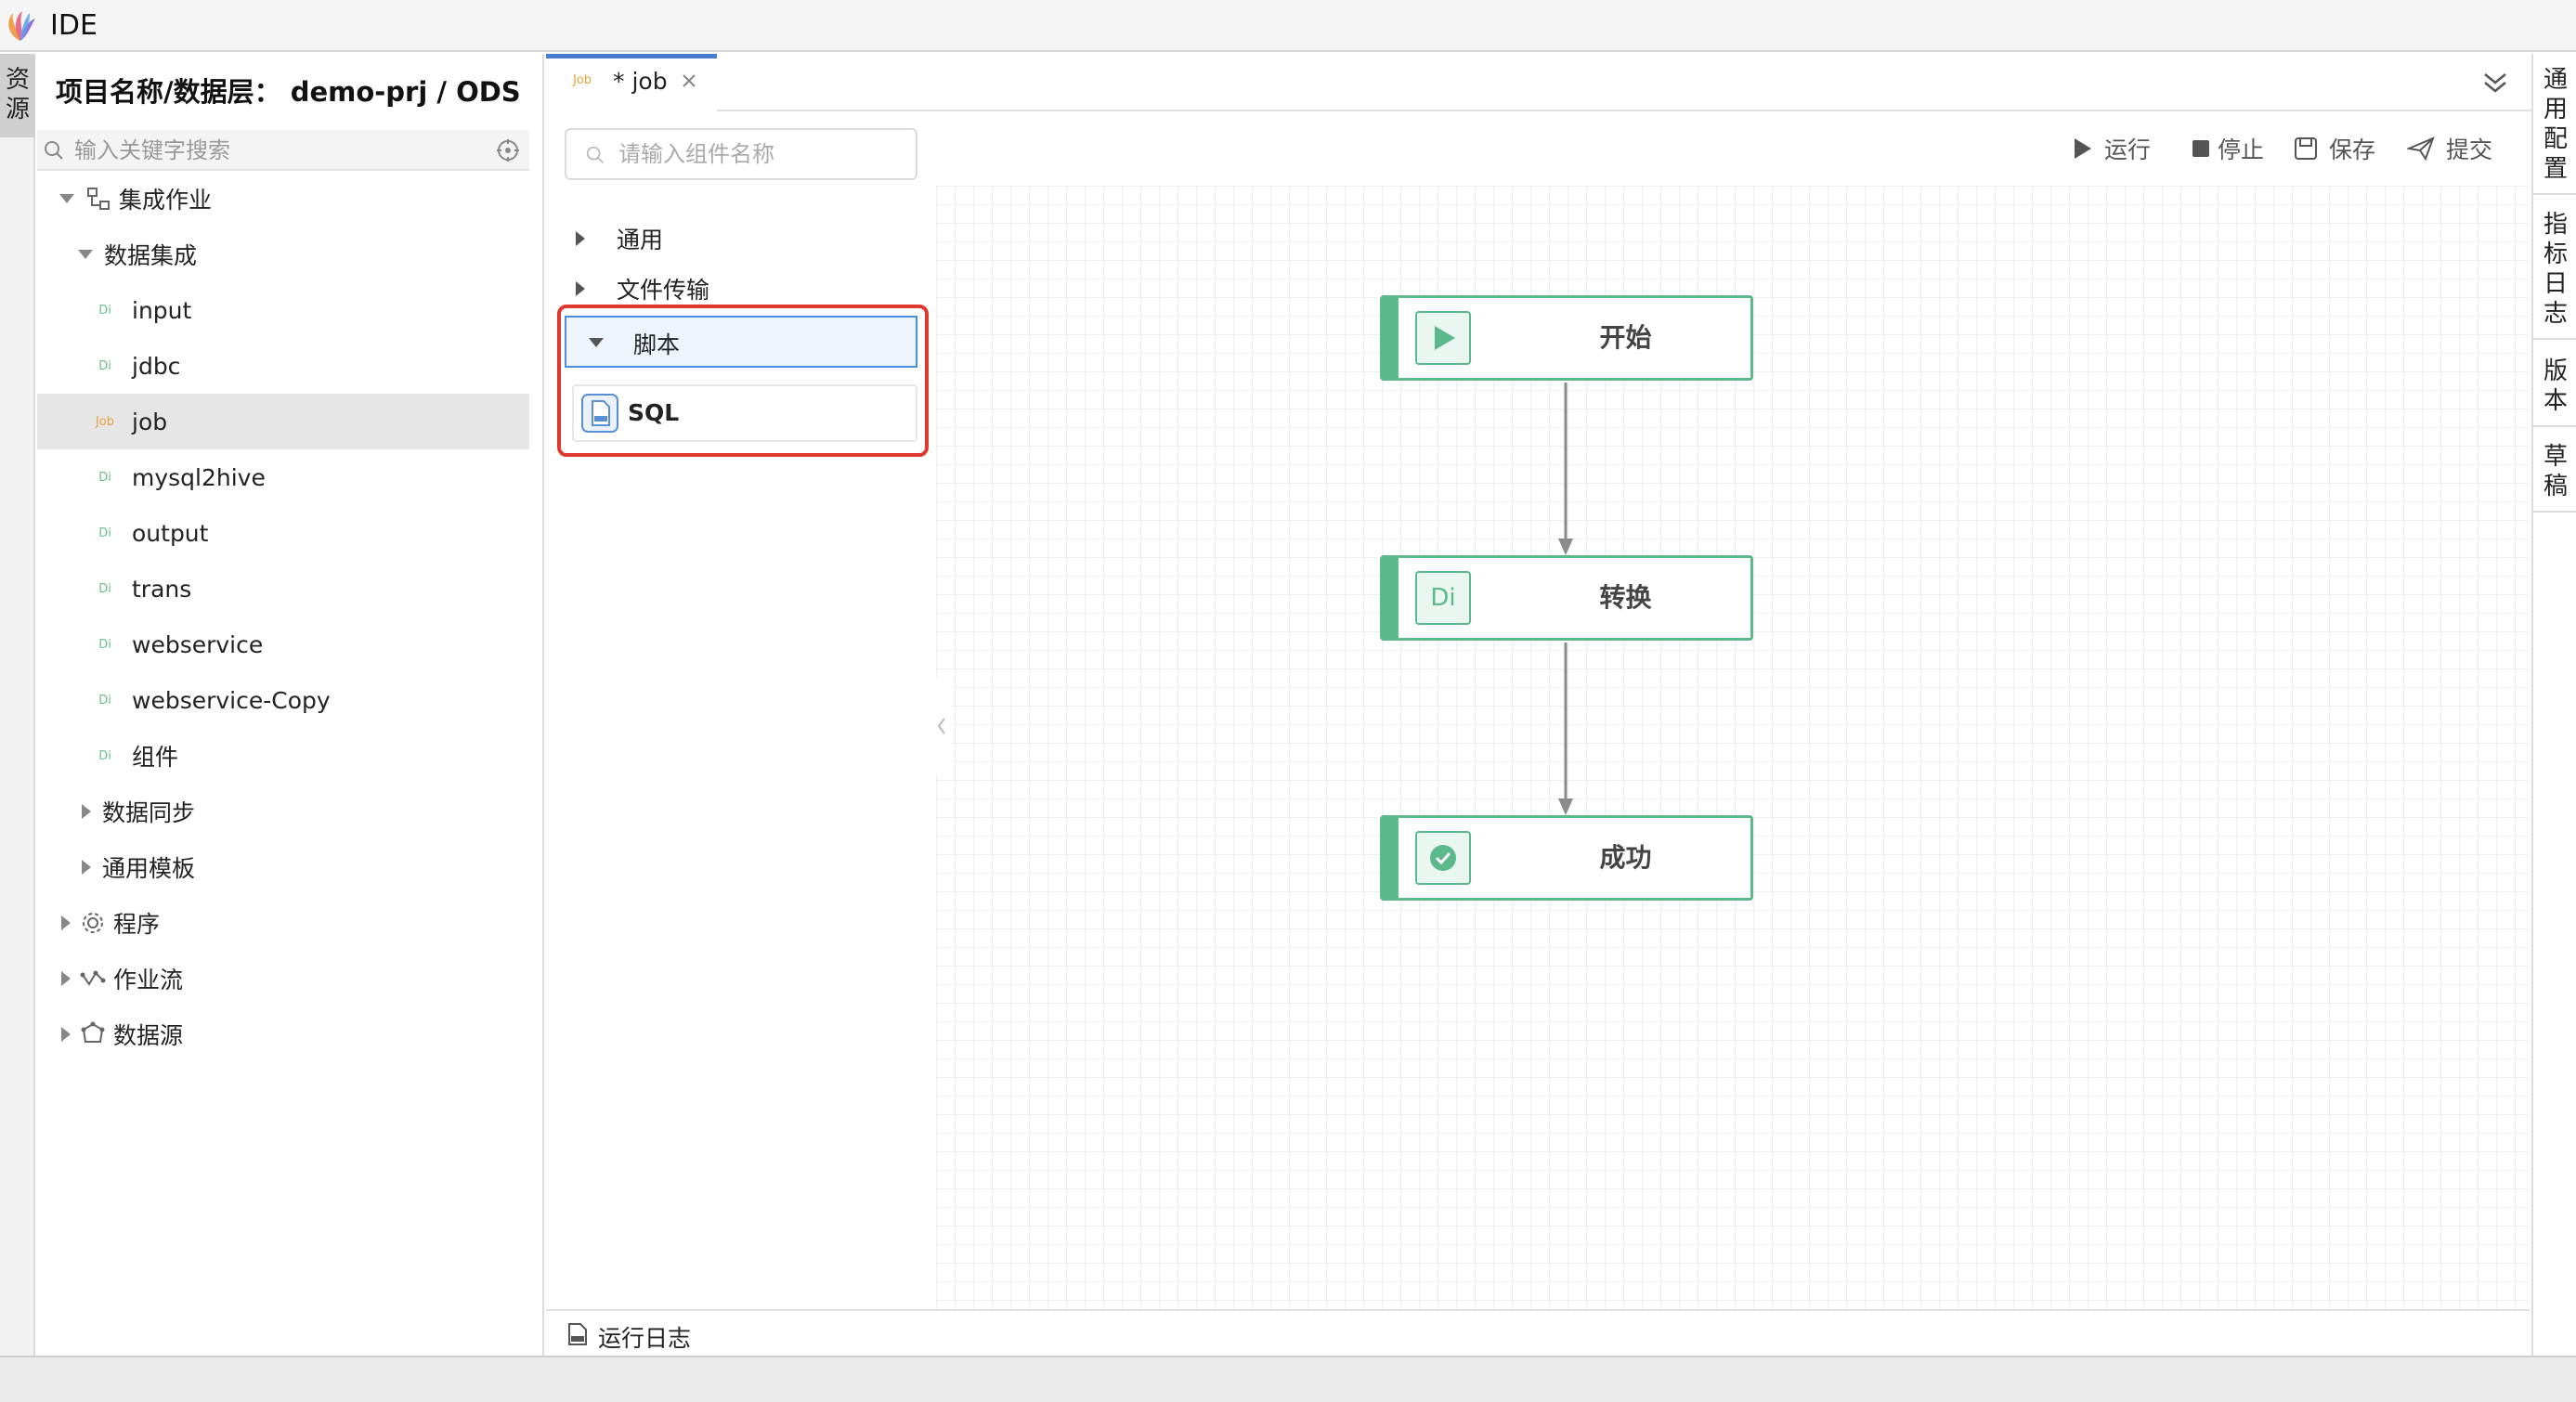  Describe the element at coordinates (171, 533) in the screenshot. I see `tree-label: output` at that location.